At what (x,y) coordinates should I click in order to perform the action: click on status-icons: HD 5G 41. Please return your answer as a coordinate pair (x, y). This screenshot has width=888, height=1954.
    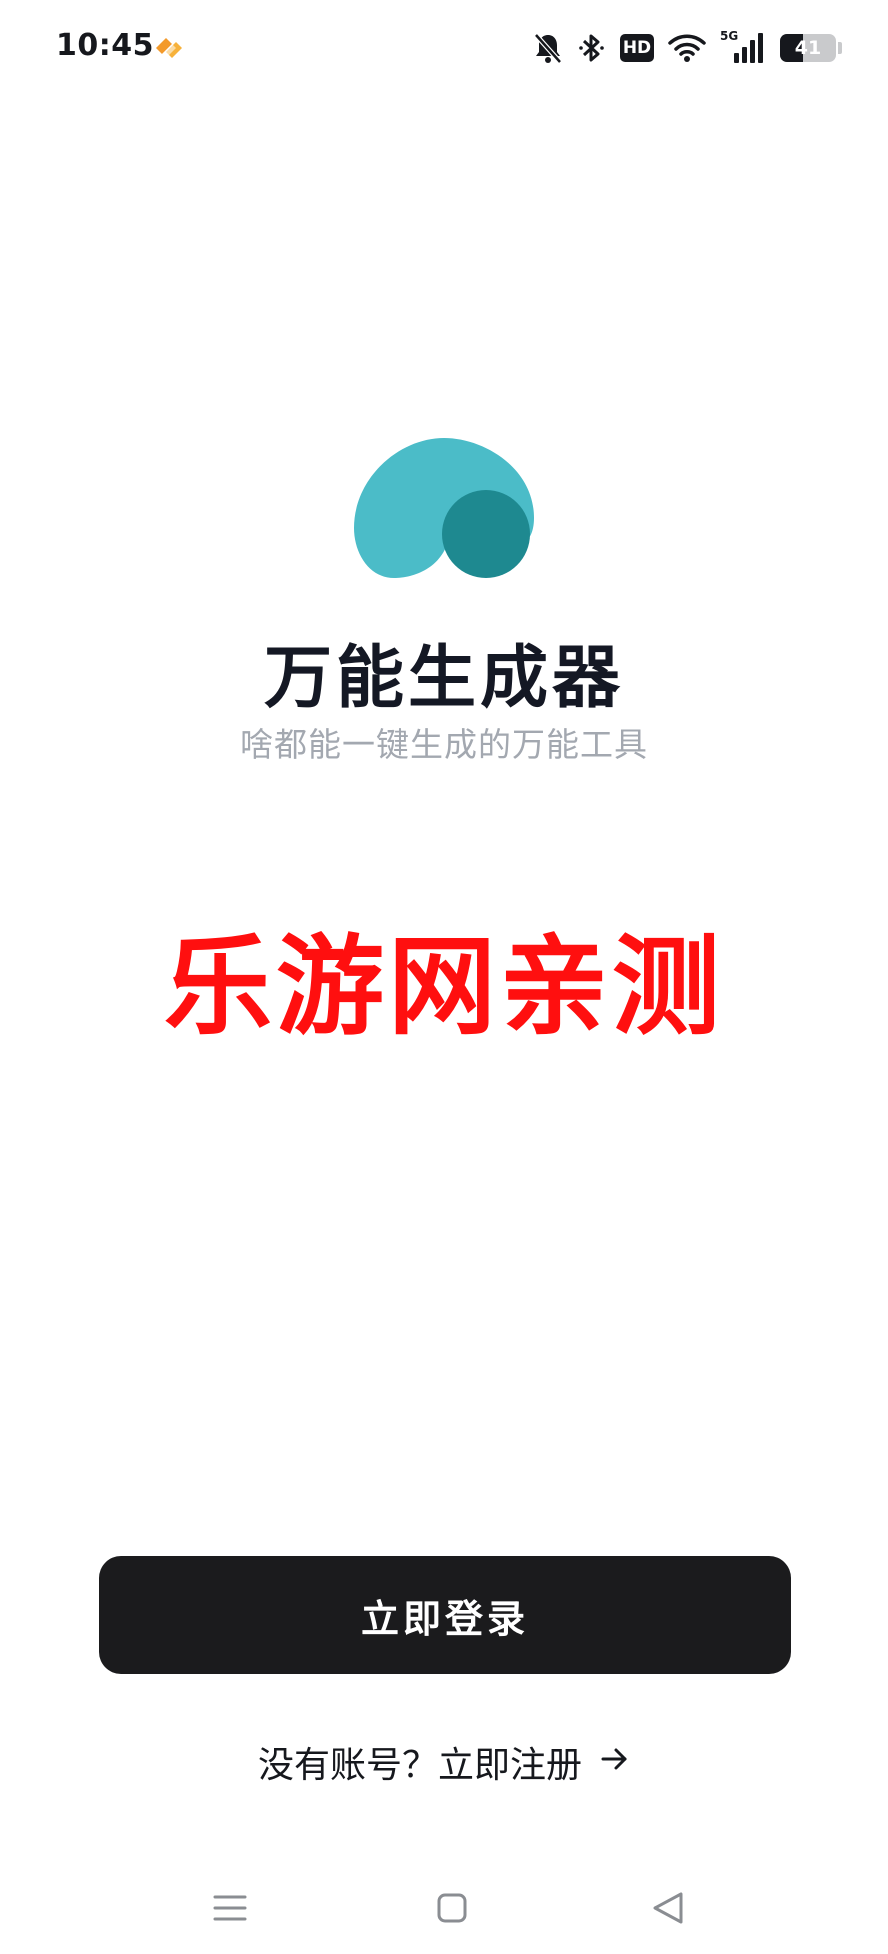
    Looking at the image, I should click on (687, 48).